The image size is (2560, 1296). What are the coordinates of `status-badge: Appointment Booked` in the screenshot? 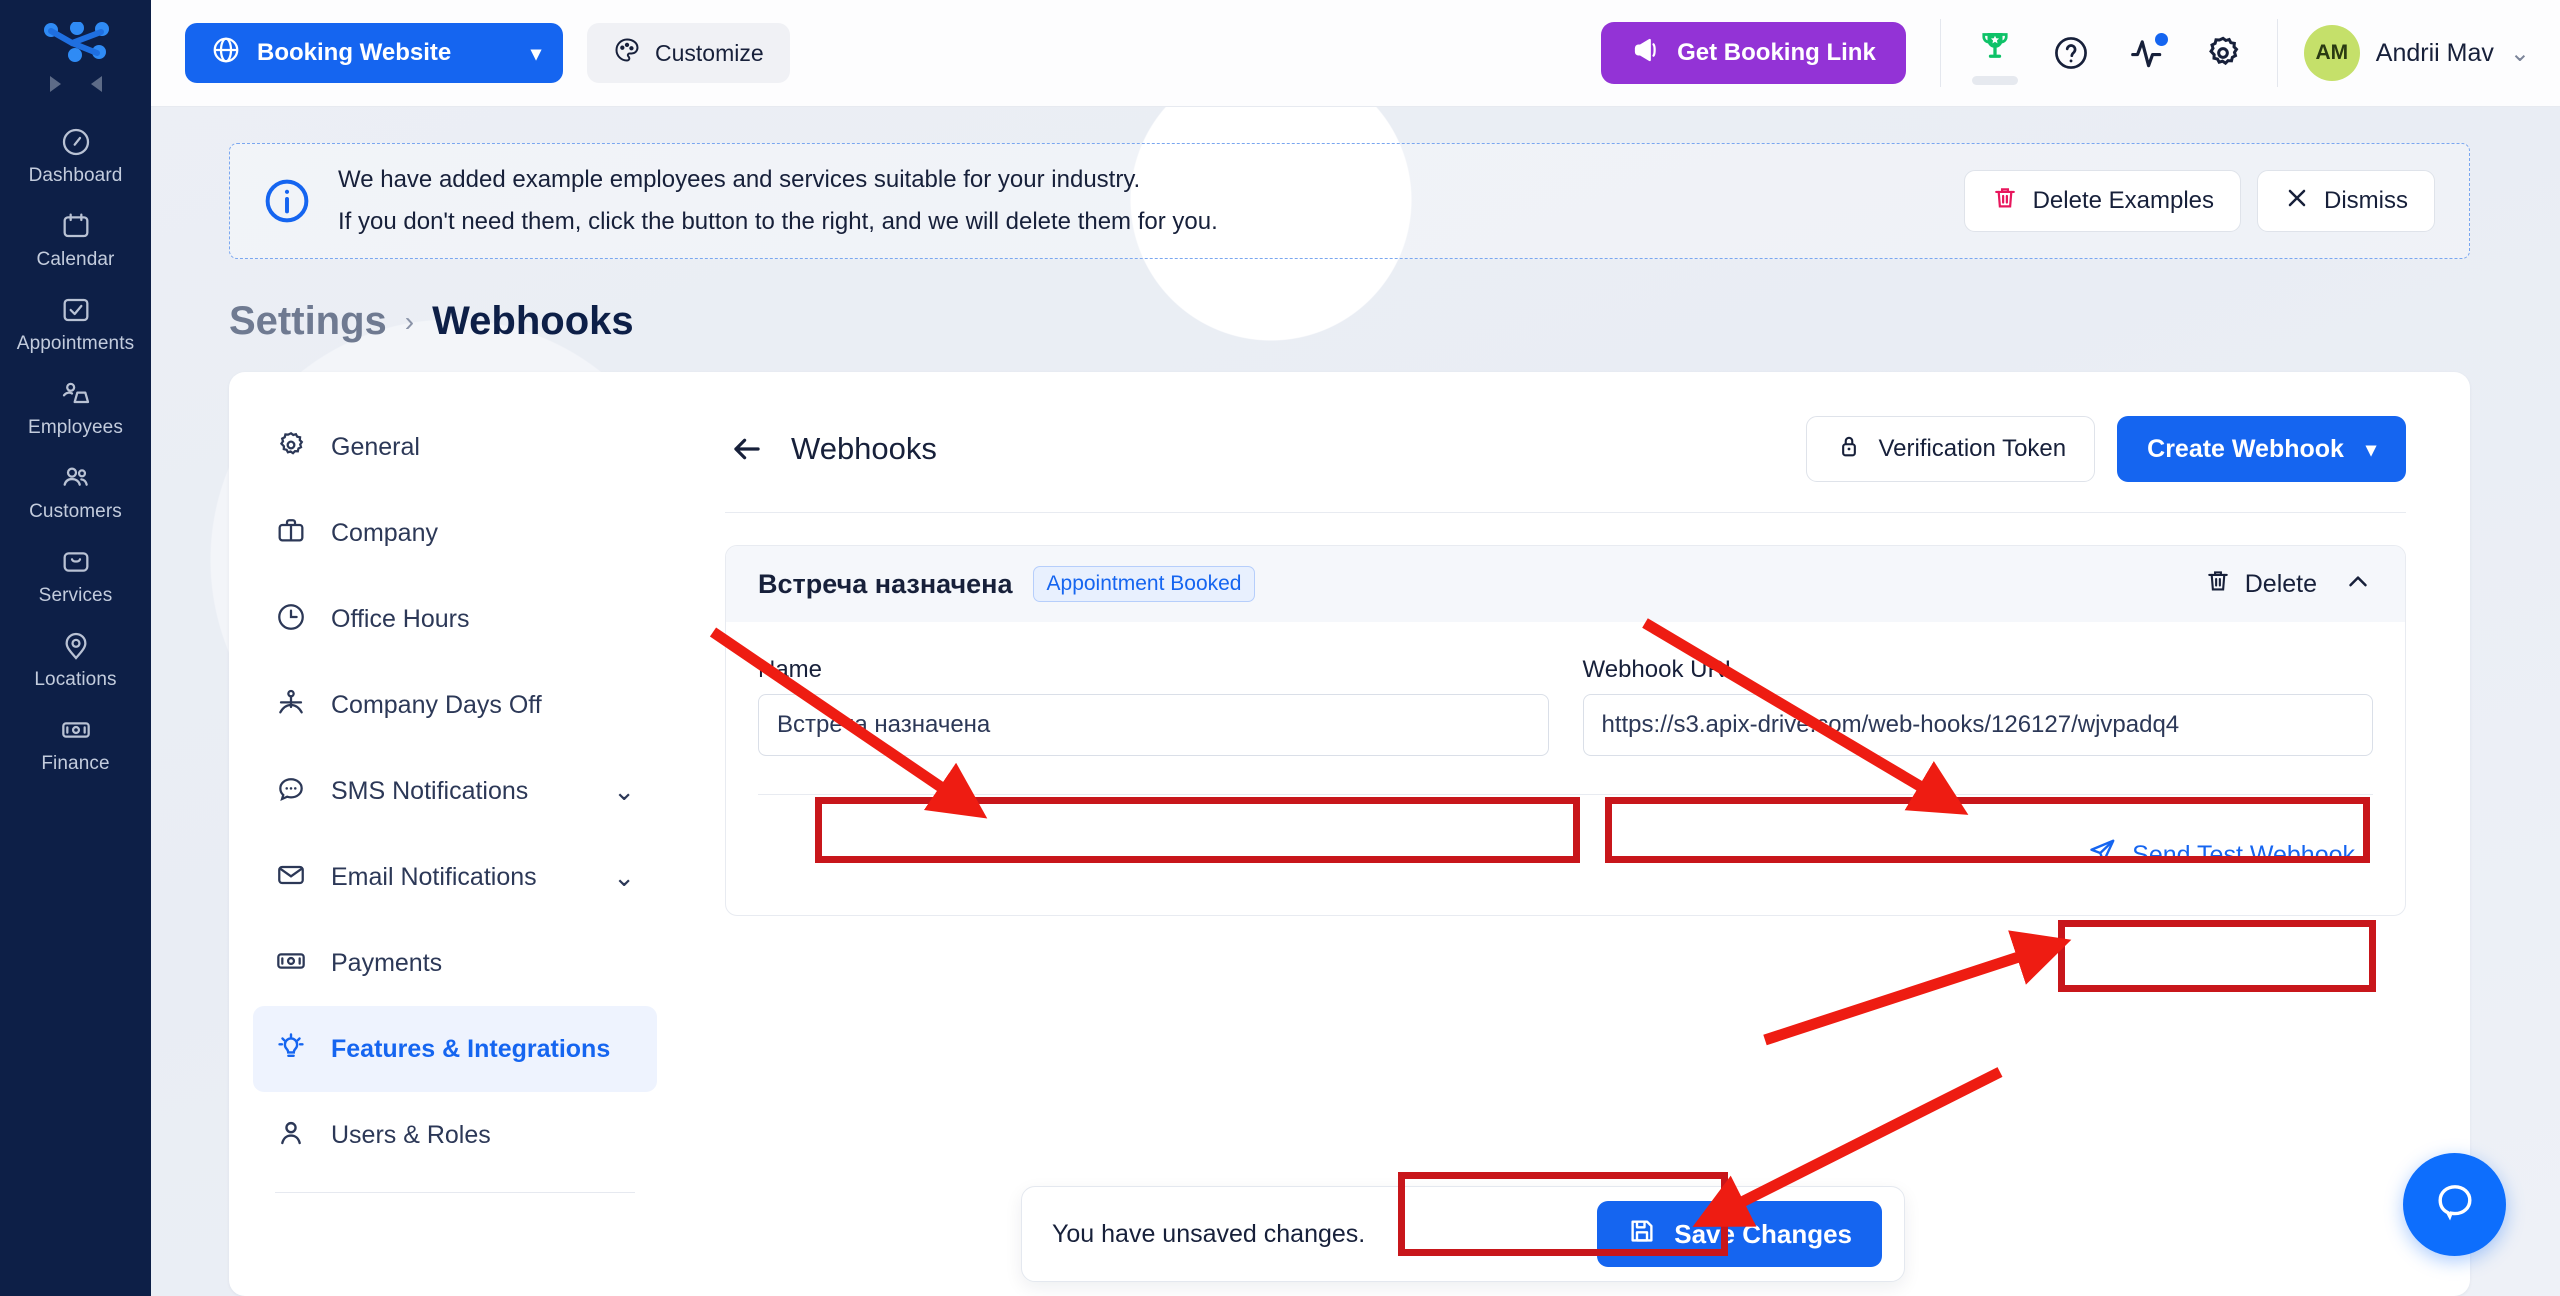 It's located at (1144, 584).